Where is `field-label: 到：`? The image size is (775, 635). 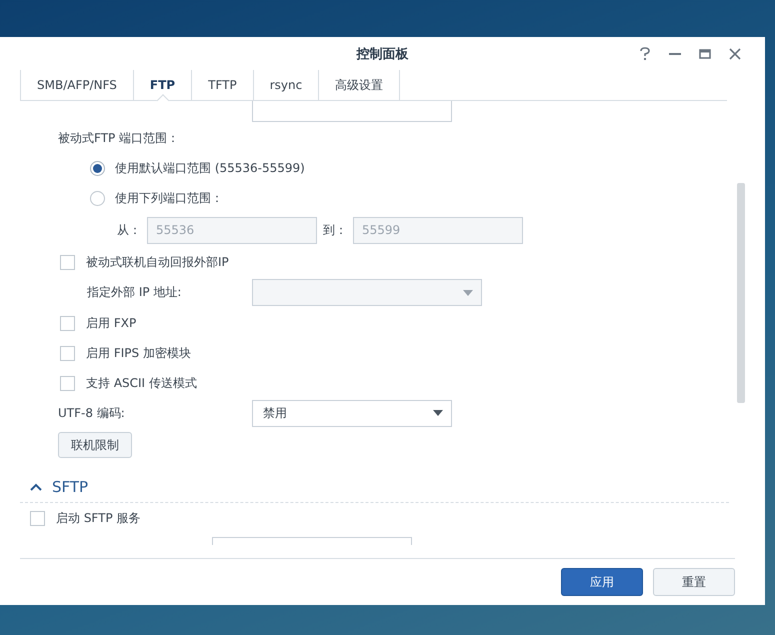
field-label: 到： is located at coordinates (335, 230).